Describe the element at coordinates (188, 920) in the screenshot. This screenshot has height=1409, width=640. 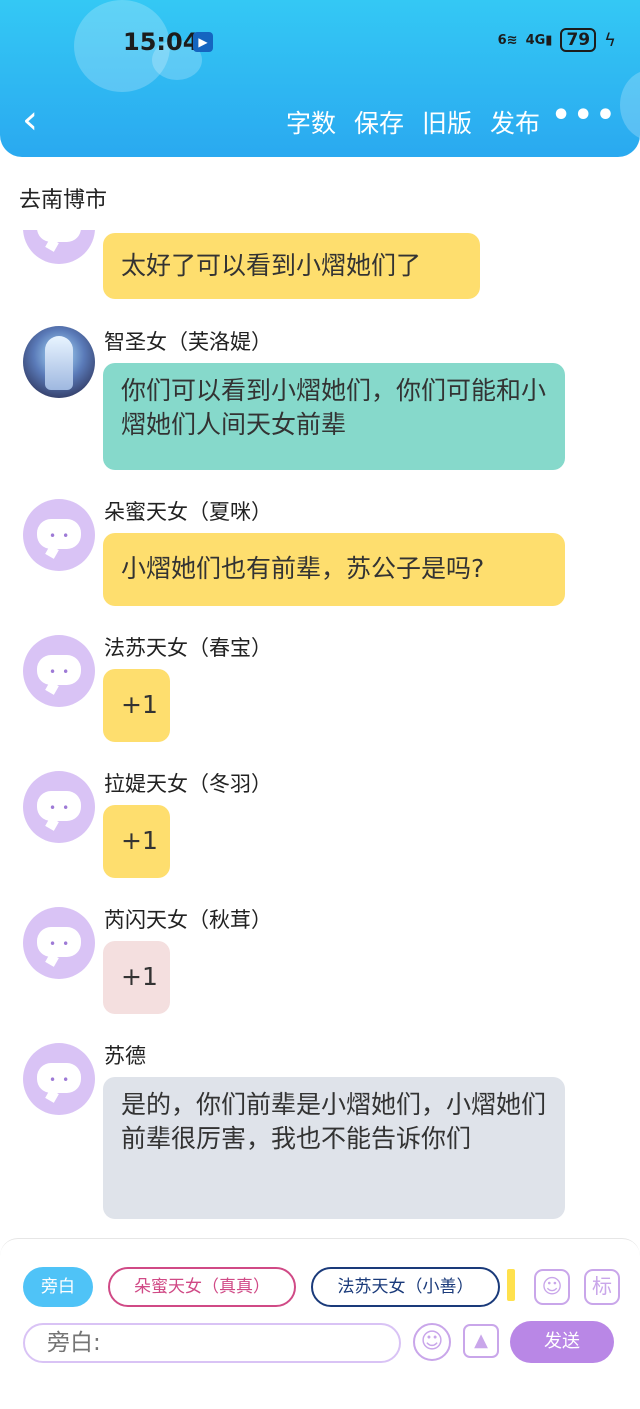
I see `sender-name: 芮闪天女（秋茸）` at that location.